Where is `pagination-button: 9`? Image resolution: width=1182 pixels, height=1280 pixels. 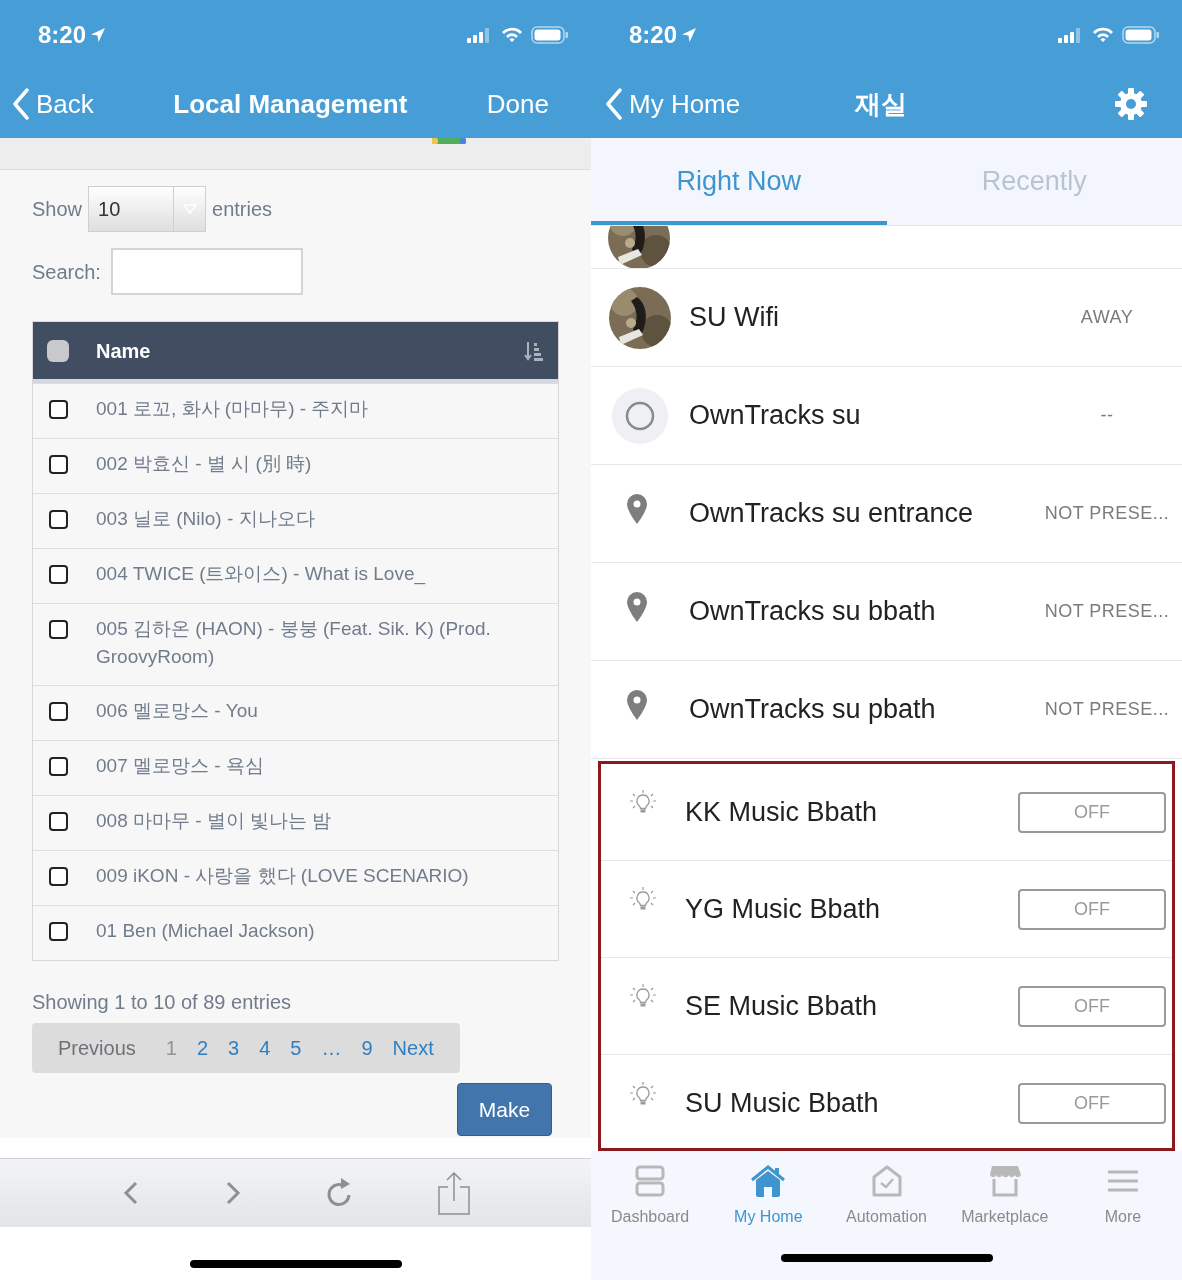 pagination-button: 9 is located at coordinates (367, 1048).